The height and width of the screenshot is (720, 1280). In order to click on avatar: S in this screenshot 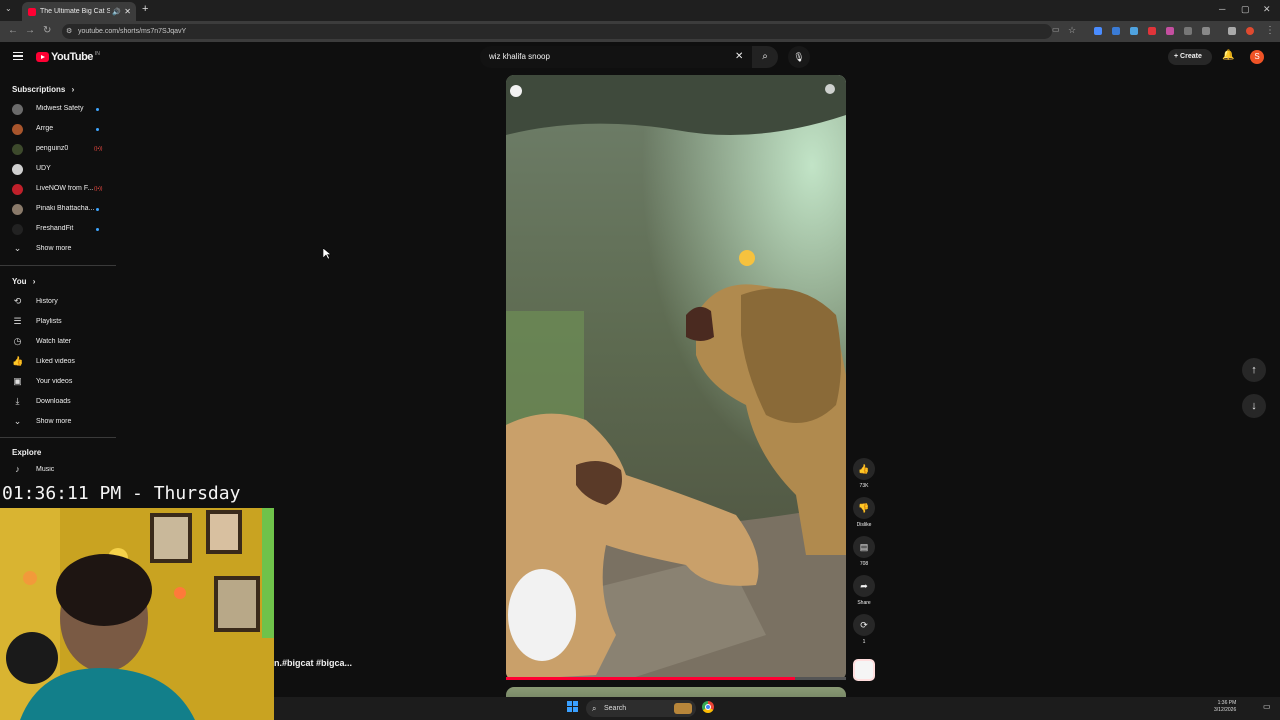, I will do `click(1257, 57)`.